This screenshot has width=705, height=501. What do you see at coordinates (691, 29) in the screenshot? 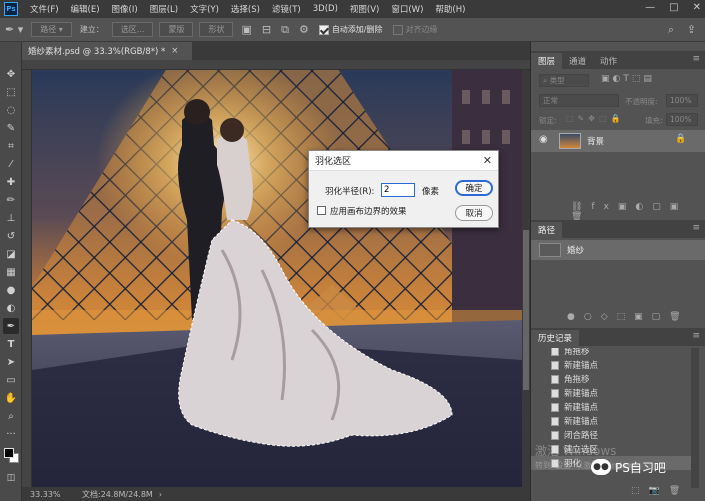
I see `share-icon: ⇪` at bounding box center [691, 29].